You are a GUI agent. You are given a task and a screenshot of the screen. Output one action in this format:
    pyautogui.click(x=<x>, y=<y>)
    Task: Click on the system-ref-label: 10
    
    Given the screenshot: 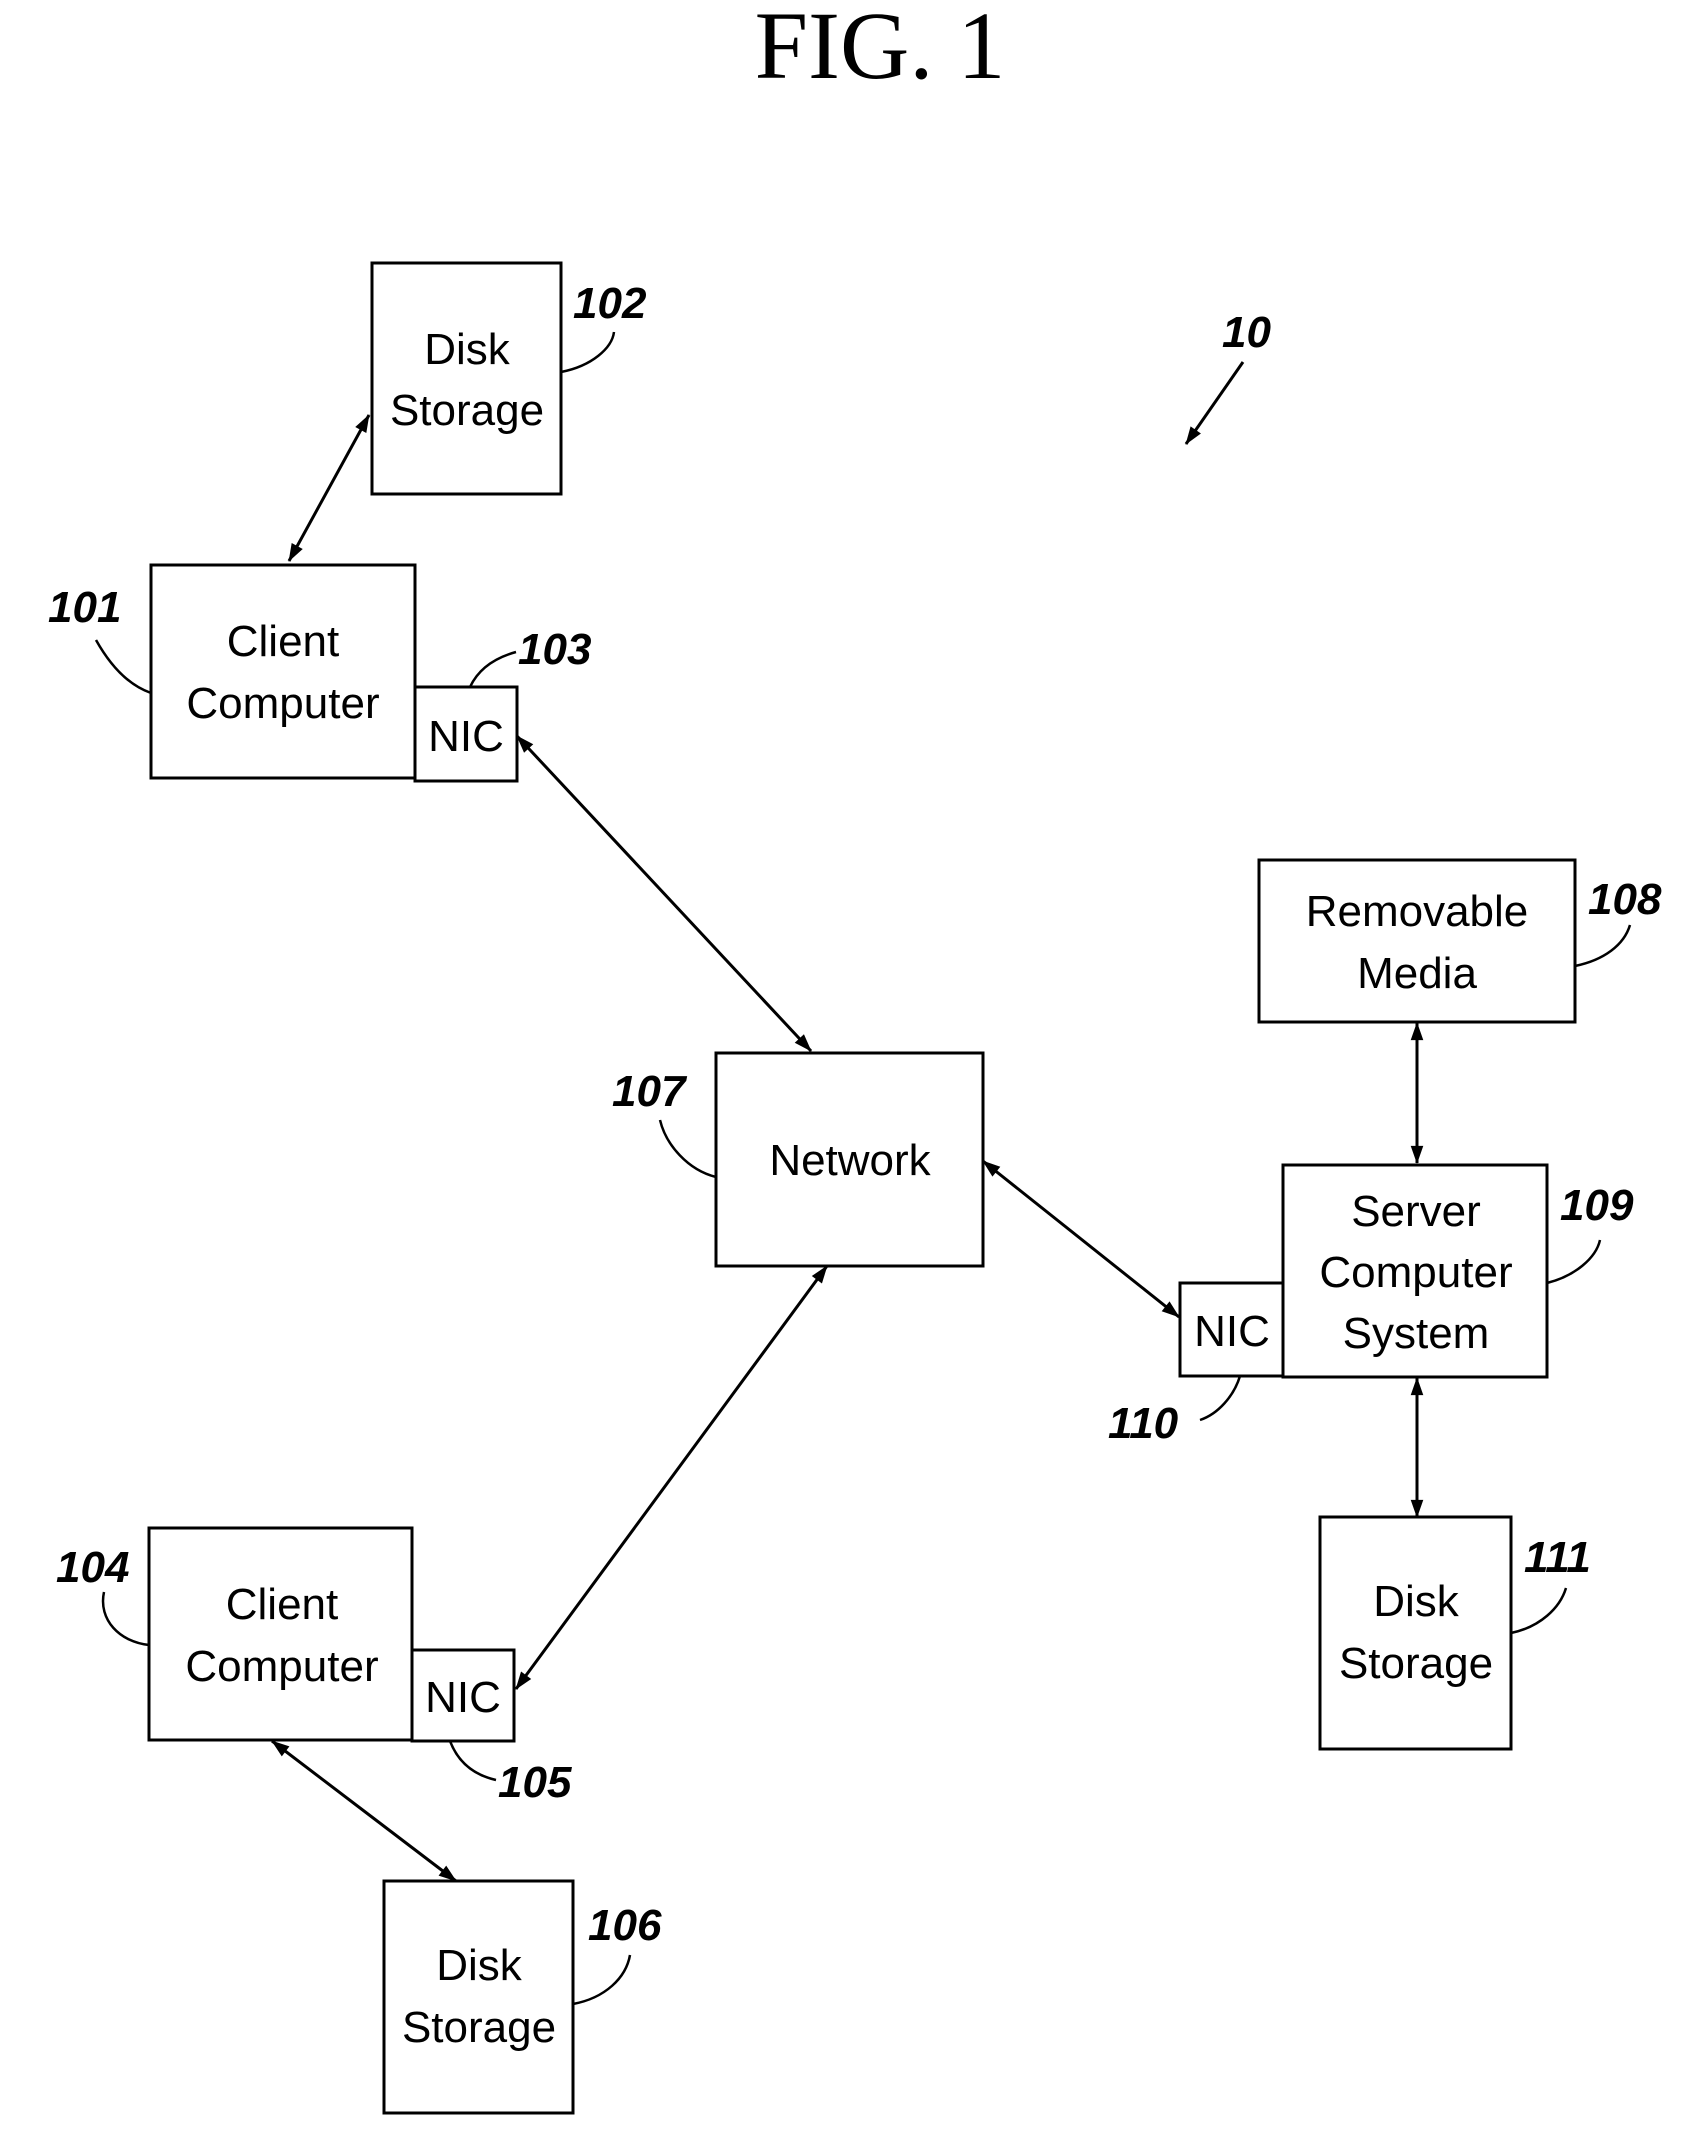 What is the action you would take?
    pyautogui.click(x=1246, y=332)
    